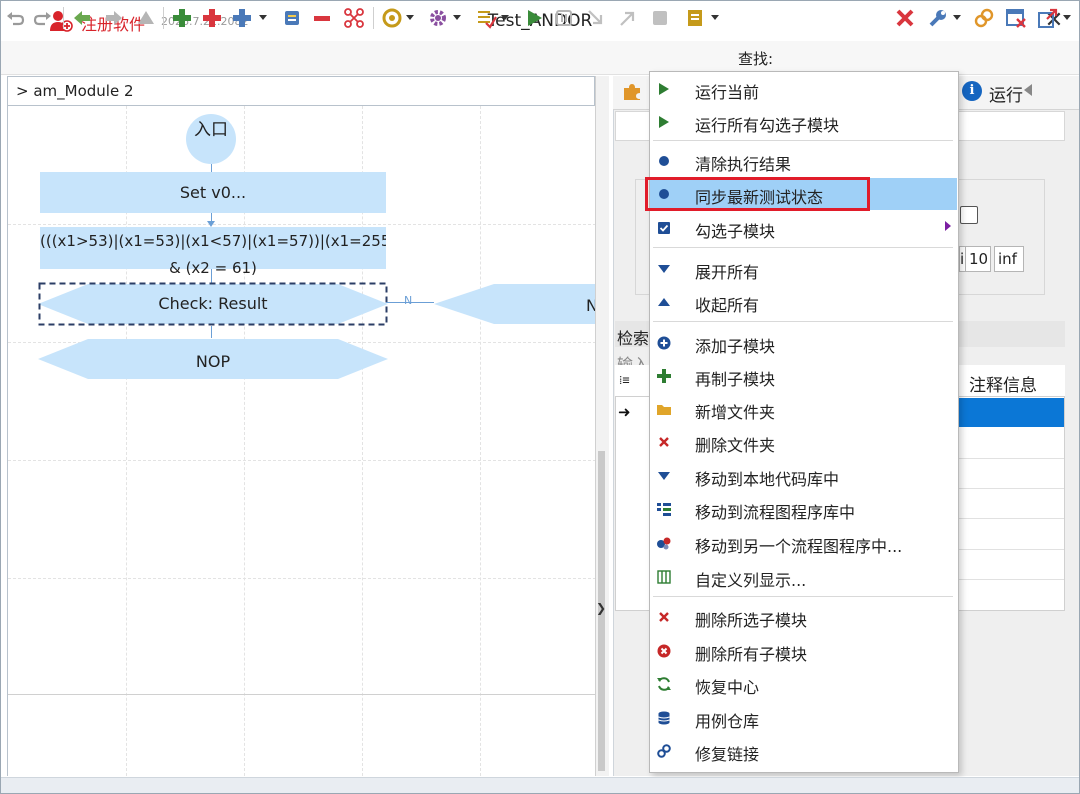 Image resolution: width=1080 pixels, height=794 pixels. I want to click on window-close-icon, so click(1016, 18).